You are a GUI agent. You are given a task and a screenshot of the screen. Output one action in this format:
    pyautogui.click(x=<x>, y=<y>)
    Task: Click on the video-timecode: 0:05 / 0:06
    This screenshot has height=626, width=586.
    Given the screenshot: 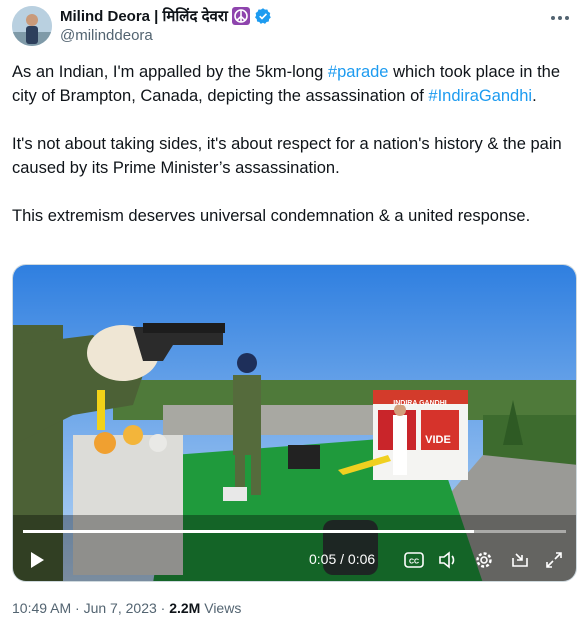 What is the action you would take?
    pyautogui.click(x=342, y=559)
    